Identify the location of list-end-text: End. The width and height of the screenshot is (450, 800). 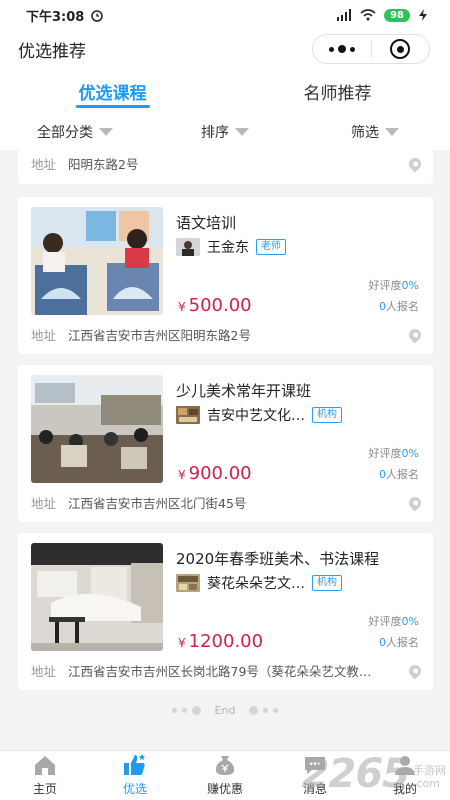
(225, 710).